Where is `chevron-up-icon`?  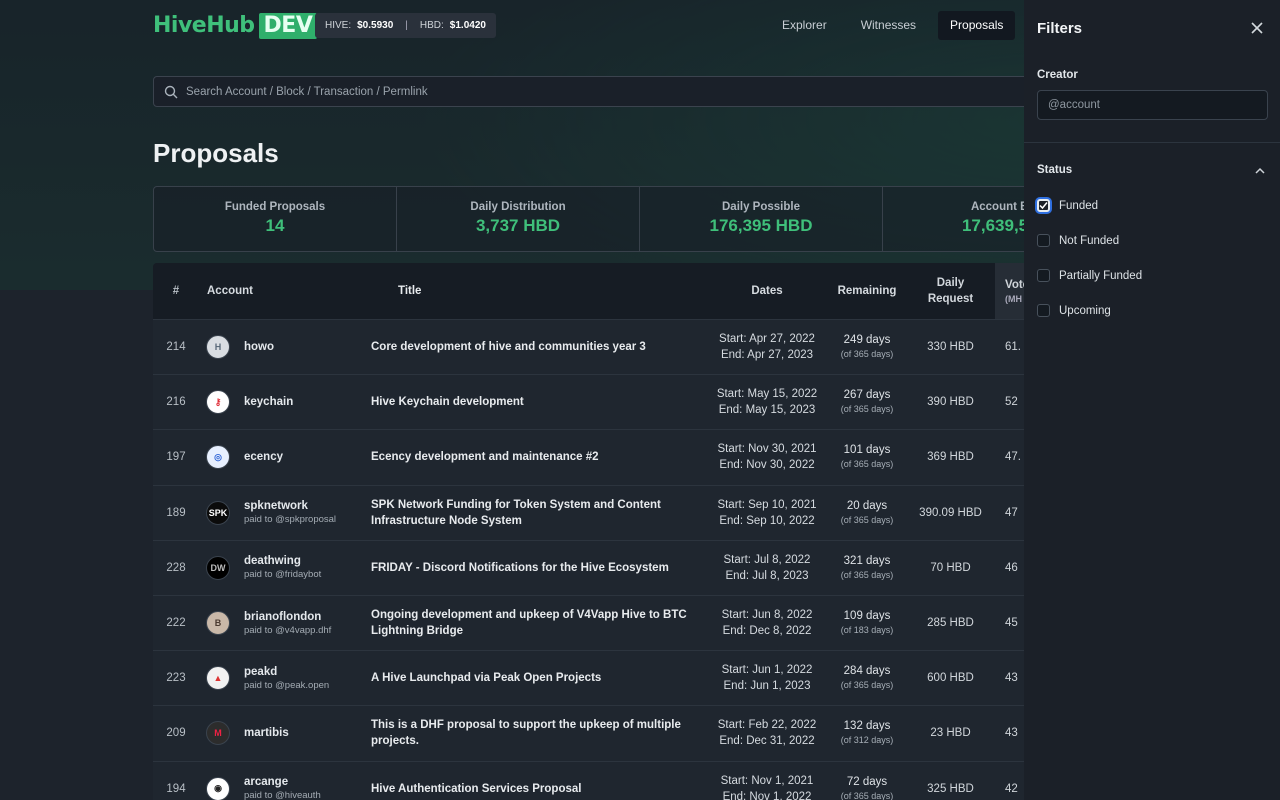
chevron-up-icon is located at coordinates (1260, 171).